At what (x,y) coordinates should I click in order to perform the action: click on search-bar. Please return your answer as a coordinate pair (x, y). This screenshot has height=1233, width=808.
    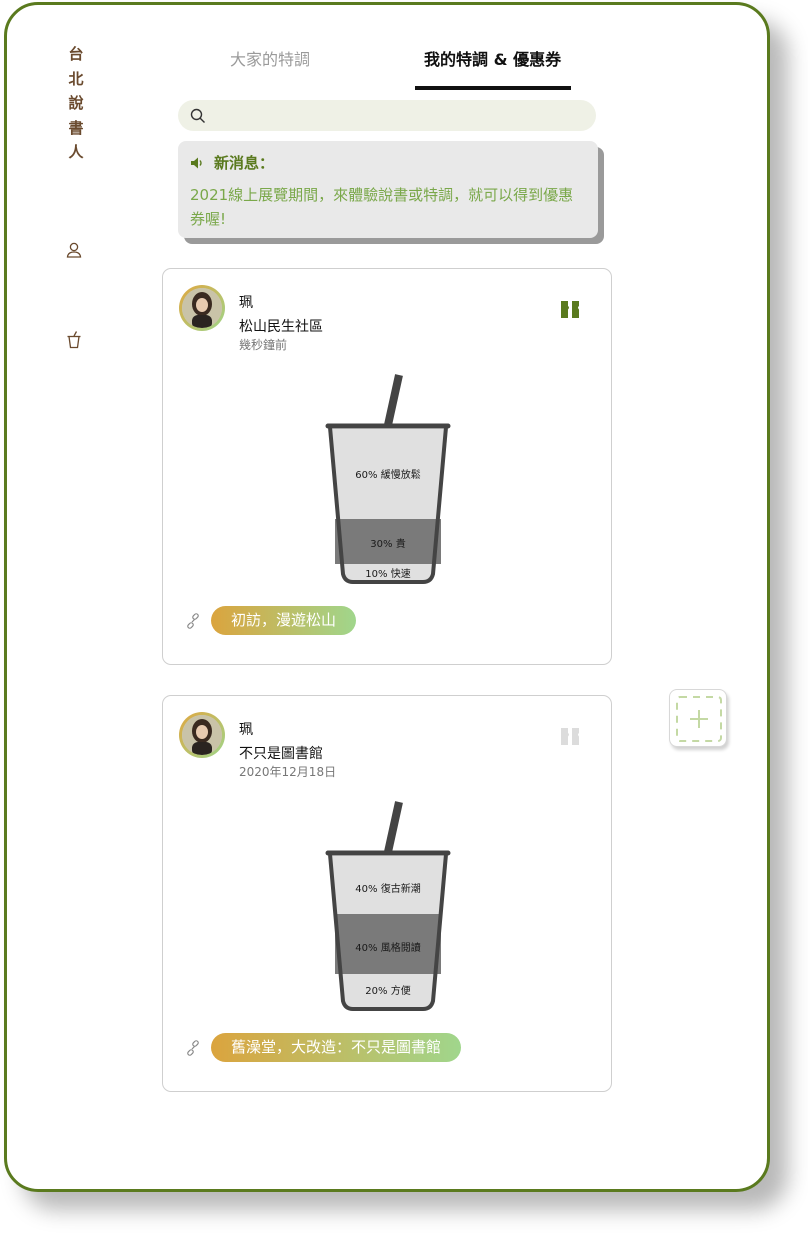
    Looking at the image, I should click on (387, 115).